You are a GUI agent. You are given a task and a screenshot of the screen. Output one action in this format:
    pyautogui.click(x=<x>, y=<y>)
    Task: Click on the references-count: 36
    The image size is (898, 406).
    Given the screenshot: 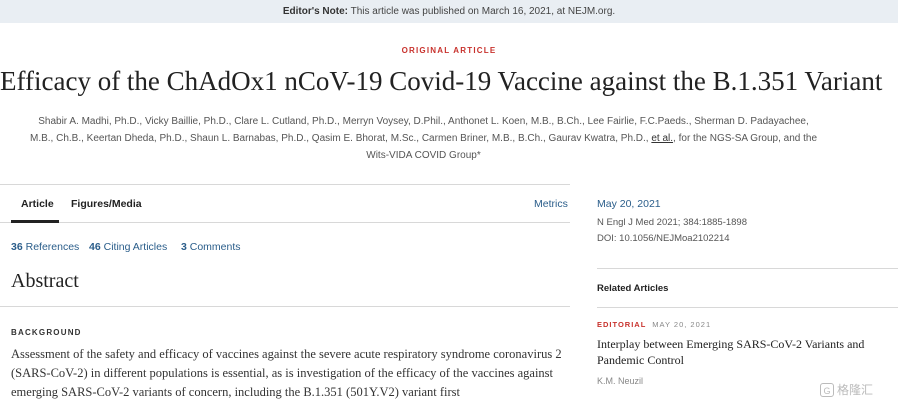 What is the action you would take?
    pyautogui.click(x=17, y=247)
    